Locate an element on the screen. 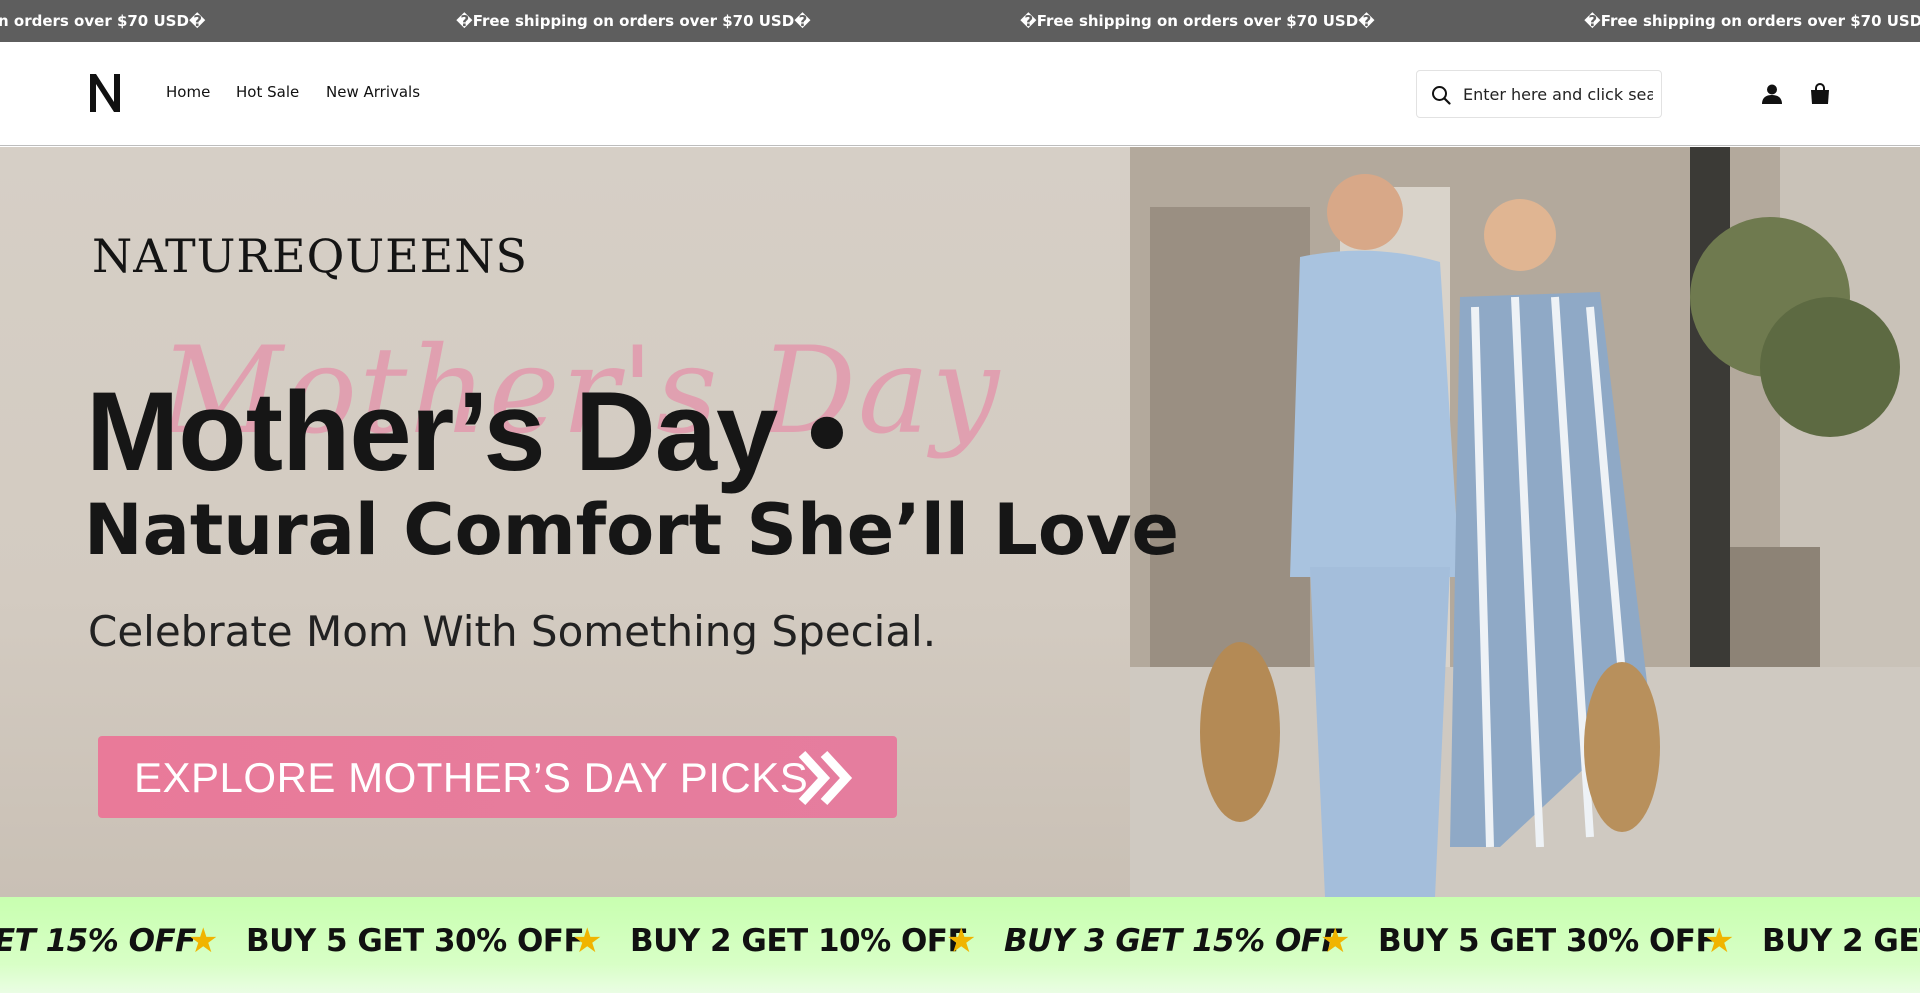 The image size is (1920, 993). nav-new-arrivals: New Arrivals is located at coordinates (373, 92).